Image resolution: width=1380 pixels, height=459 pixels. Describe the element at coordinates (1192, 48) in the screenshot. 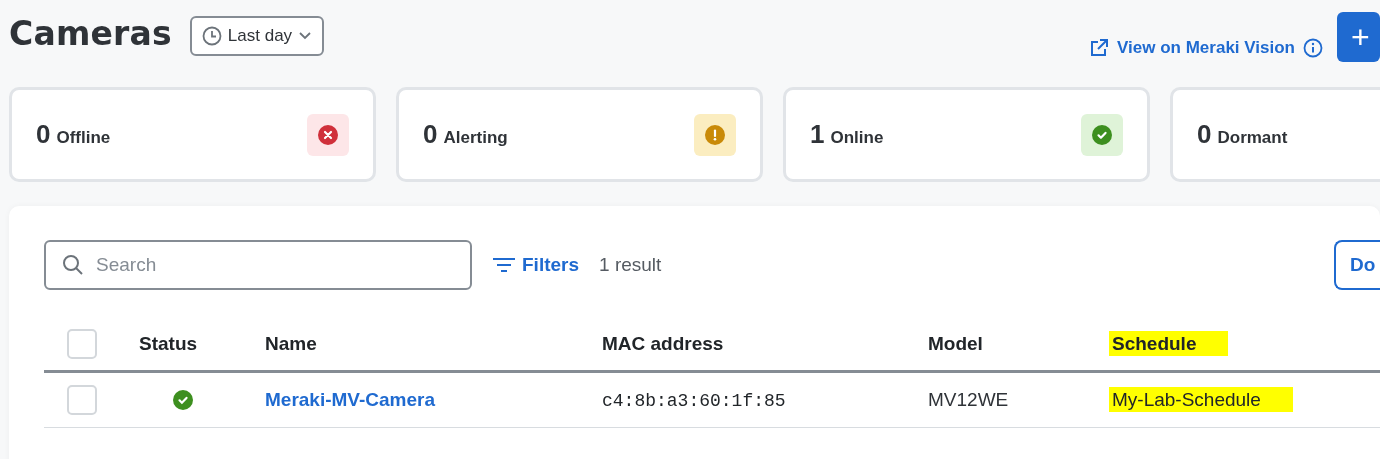

I see `external-link: View on Meraki Vision` at that location.